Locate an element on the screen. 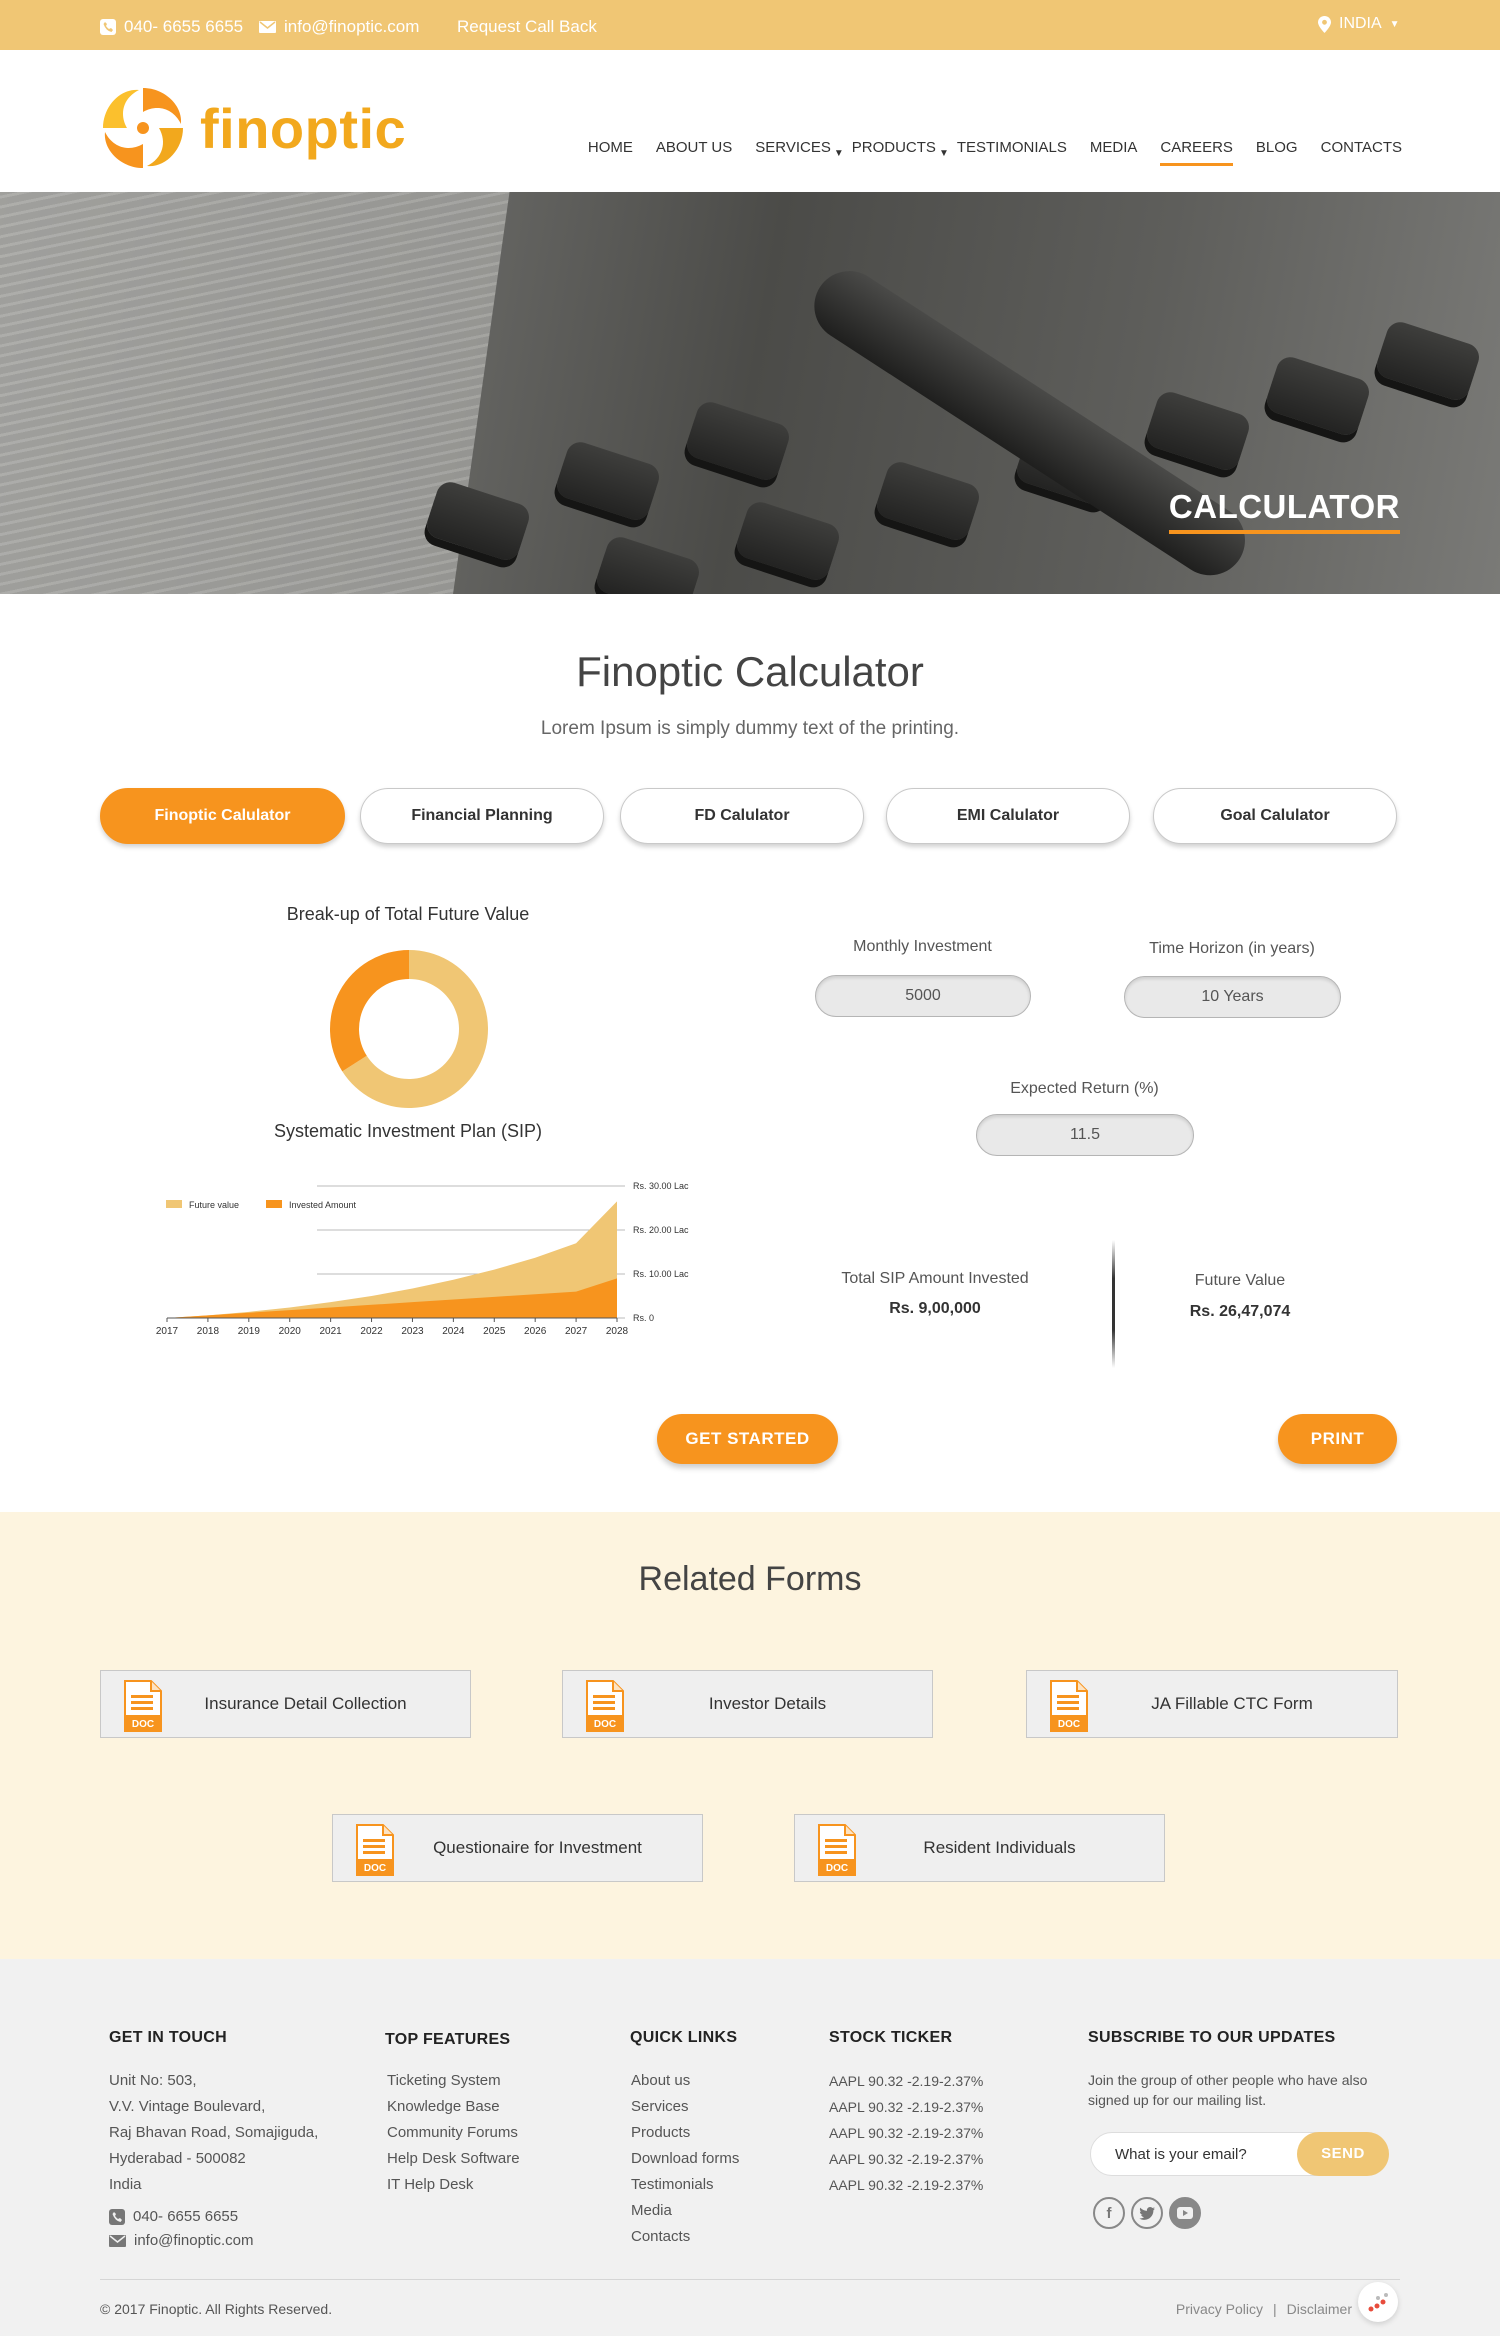  logo-wordmark: finoptic is located at coordinates (303, 128).